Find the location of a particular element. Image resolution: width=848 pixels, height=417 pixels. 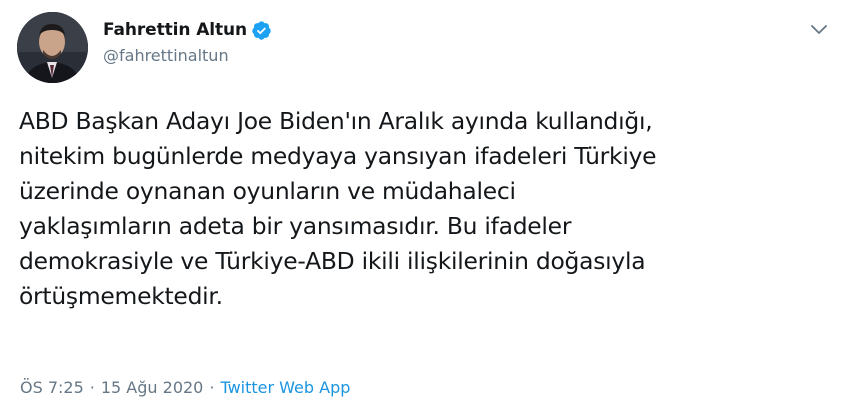

avatar is located at coordinates (52, 47).